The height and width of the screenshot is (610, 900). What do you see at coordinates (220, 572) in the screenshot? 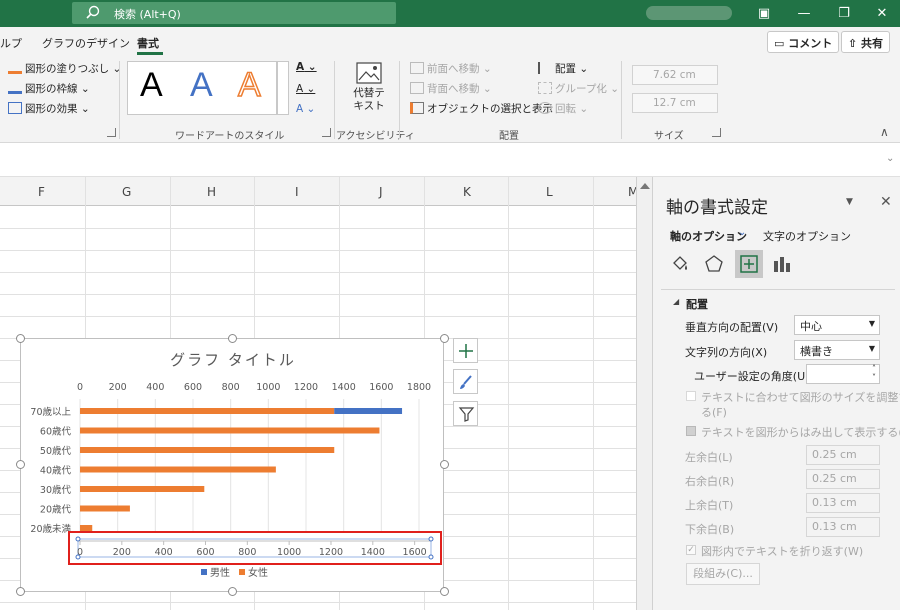
I see `legend-entry: 男性` at bounding box center [220, 572].